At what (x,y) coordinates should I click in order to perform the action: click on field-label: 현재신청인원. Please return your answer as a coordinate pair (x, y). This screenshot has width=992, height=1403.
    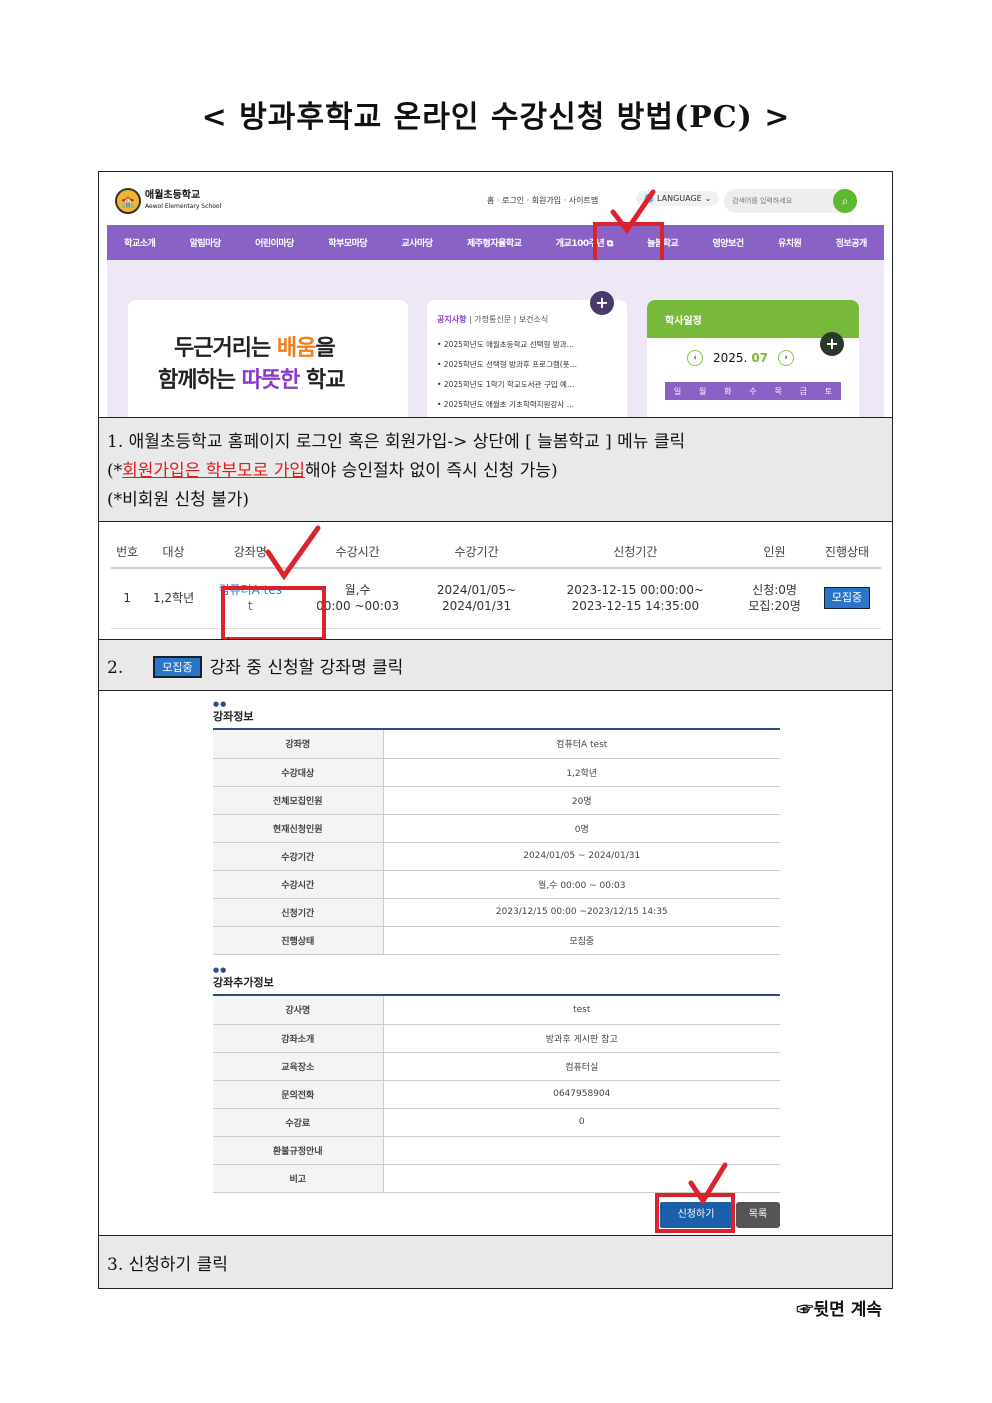
    Looking at the image, I should click on (298, 828).